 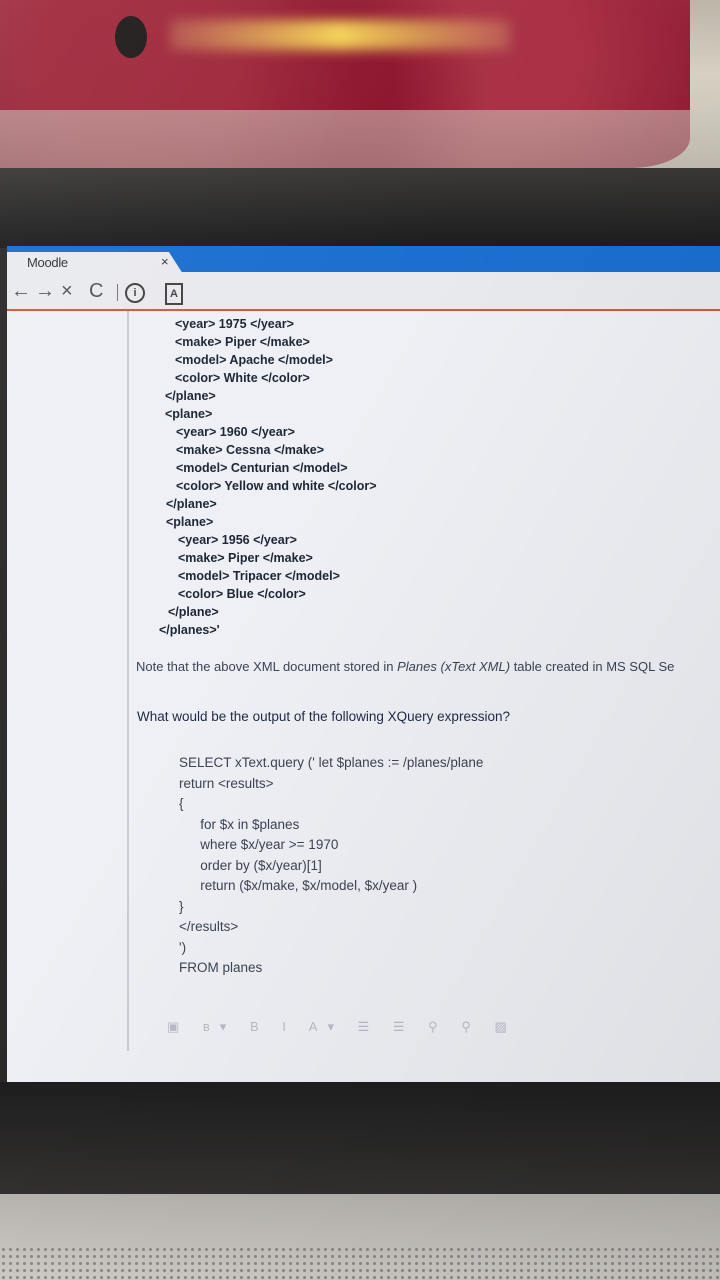 I want to click on xml-line: <color> White </color>, so click(x=242, y=378).